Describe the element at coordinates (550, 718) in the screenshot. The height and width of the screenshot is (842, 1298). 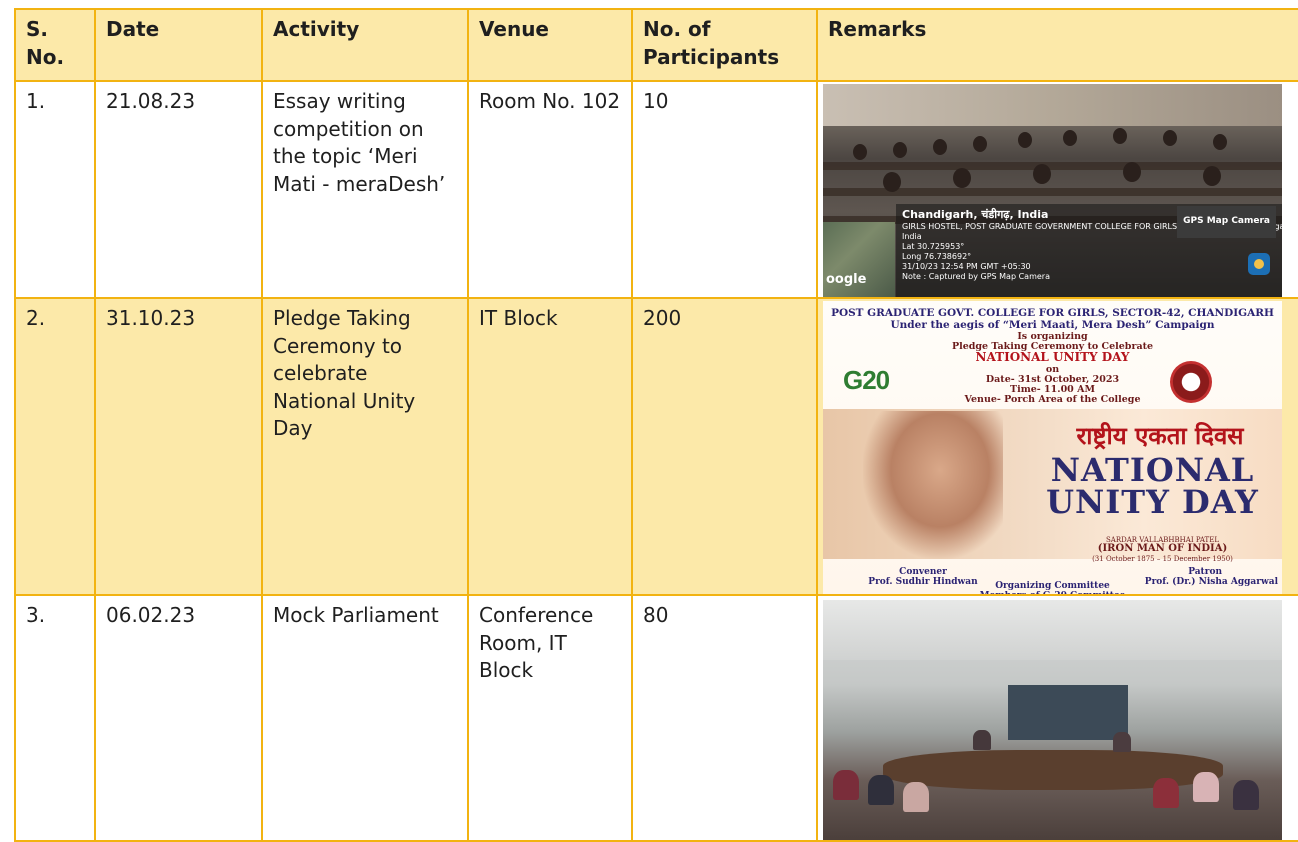
I see `cell-venue: Conference Room, IT Block` at that location.